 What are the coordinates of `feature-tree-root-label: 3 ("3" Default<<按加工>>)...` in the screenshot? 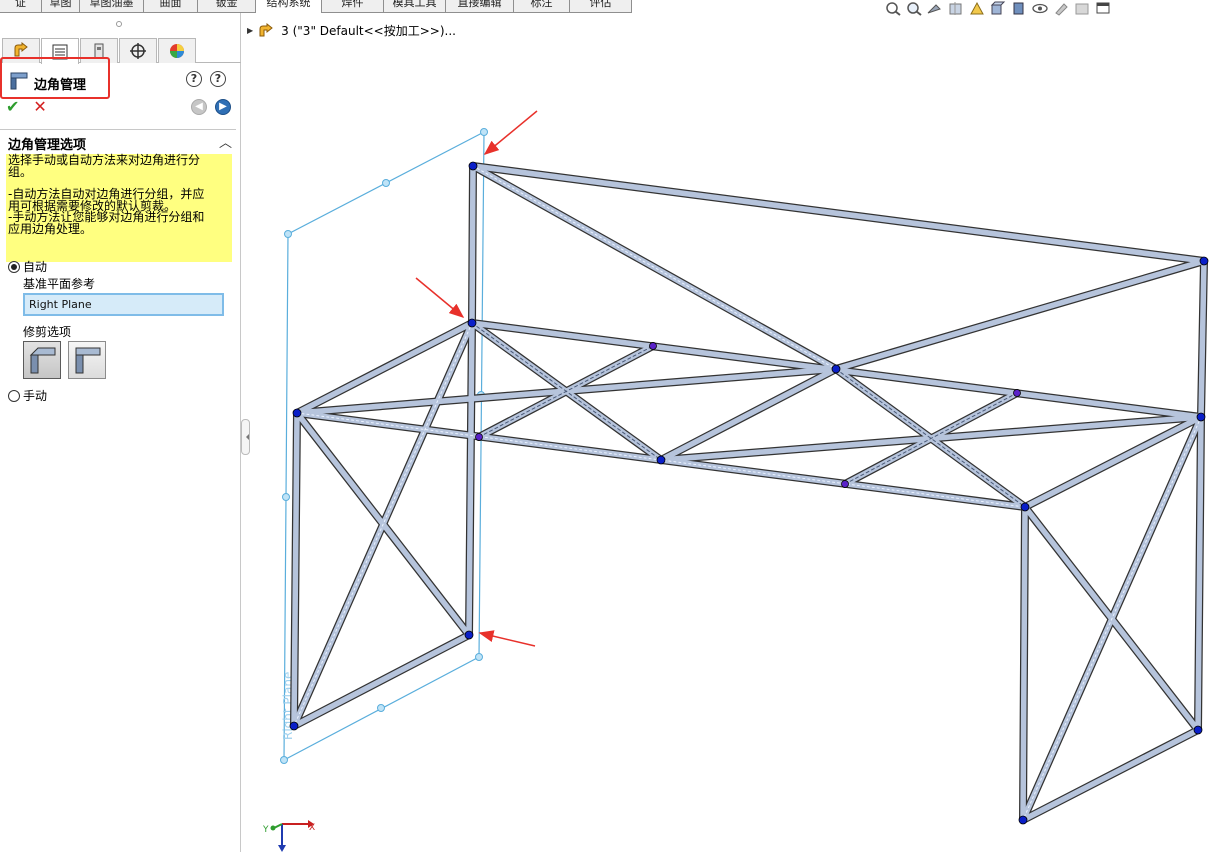 It's located at (368, 31).